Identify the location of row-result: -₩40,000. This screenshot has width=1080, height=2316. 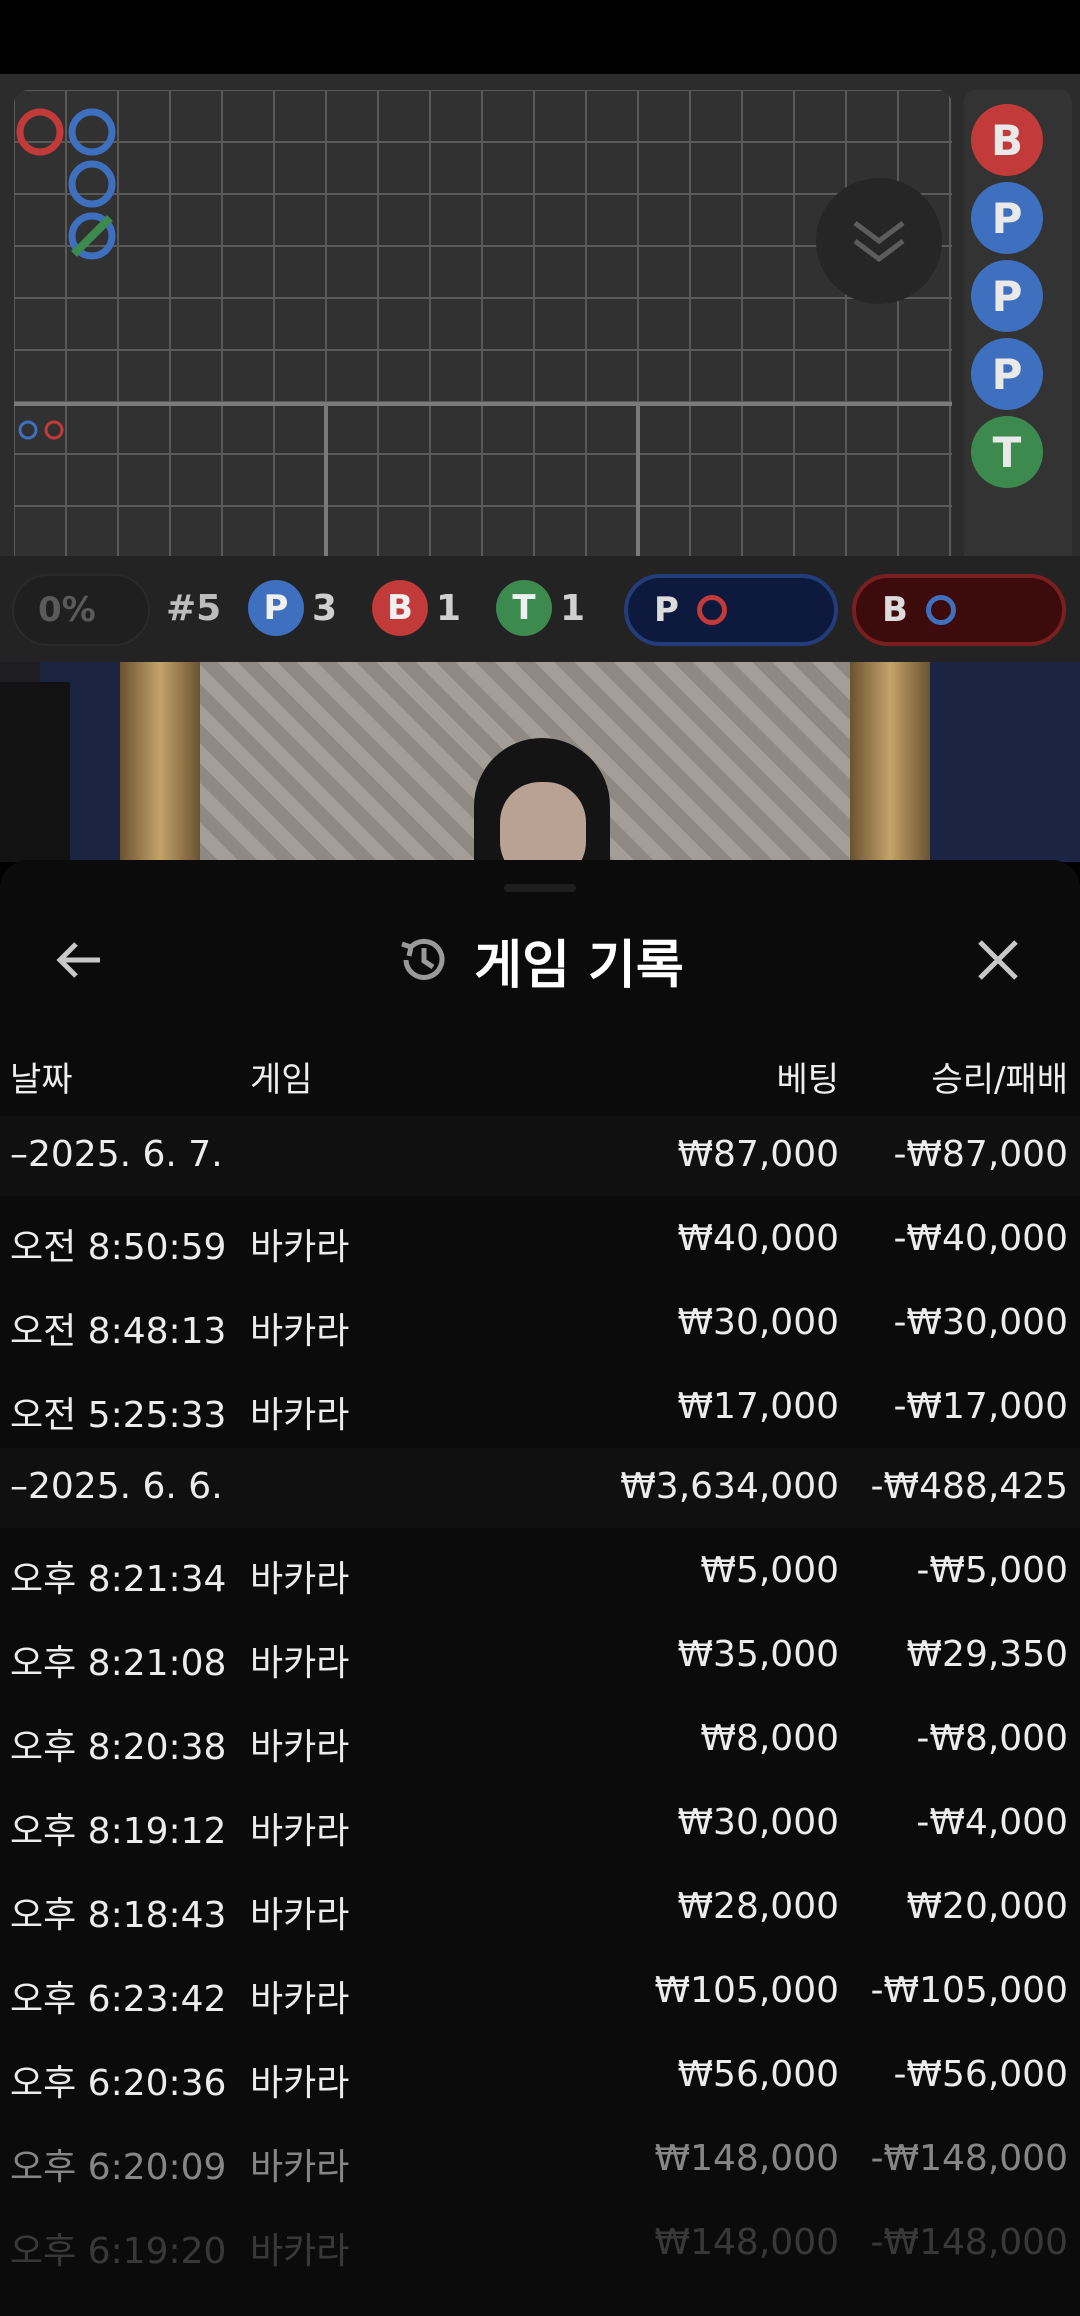
(980, 1238).